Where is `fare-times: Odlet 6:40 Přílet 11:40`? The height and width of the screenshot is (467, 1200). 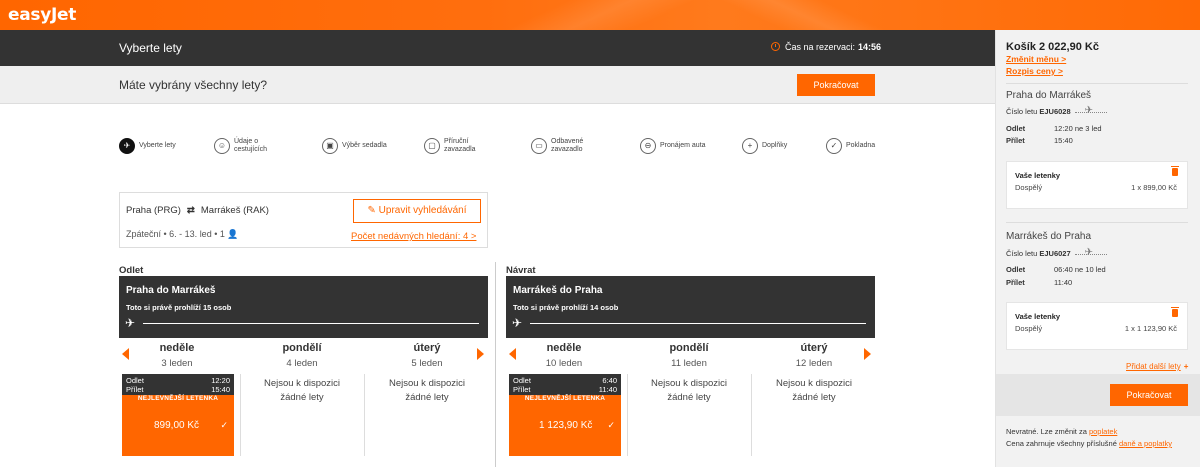 fare-times: Odlet 6:40 Přílet 11:40 is located at coordinates (565, 384).